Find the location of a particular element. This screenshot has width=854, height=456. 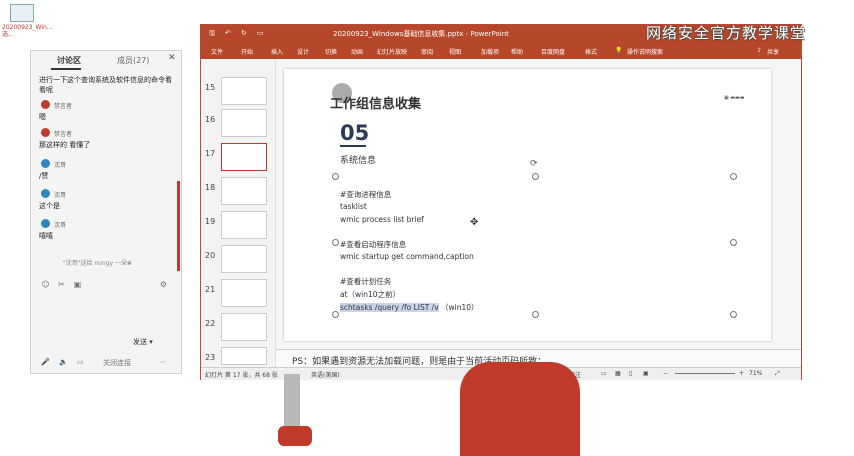

share-icon: ⇪ is located at coordinates (759, 50).